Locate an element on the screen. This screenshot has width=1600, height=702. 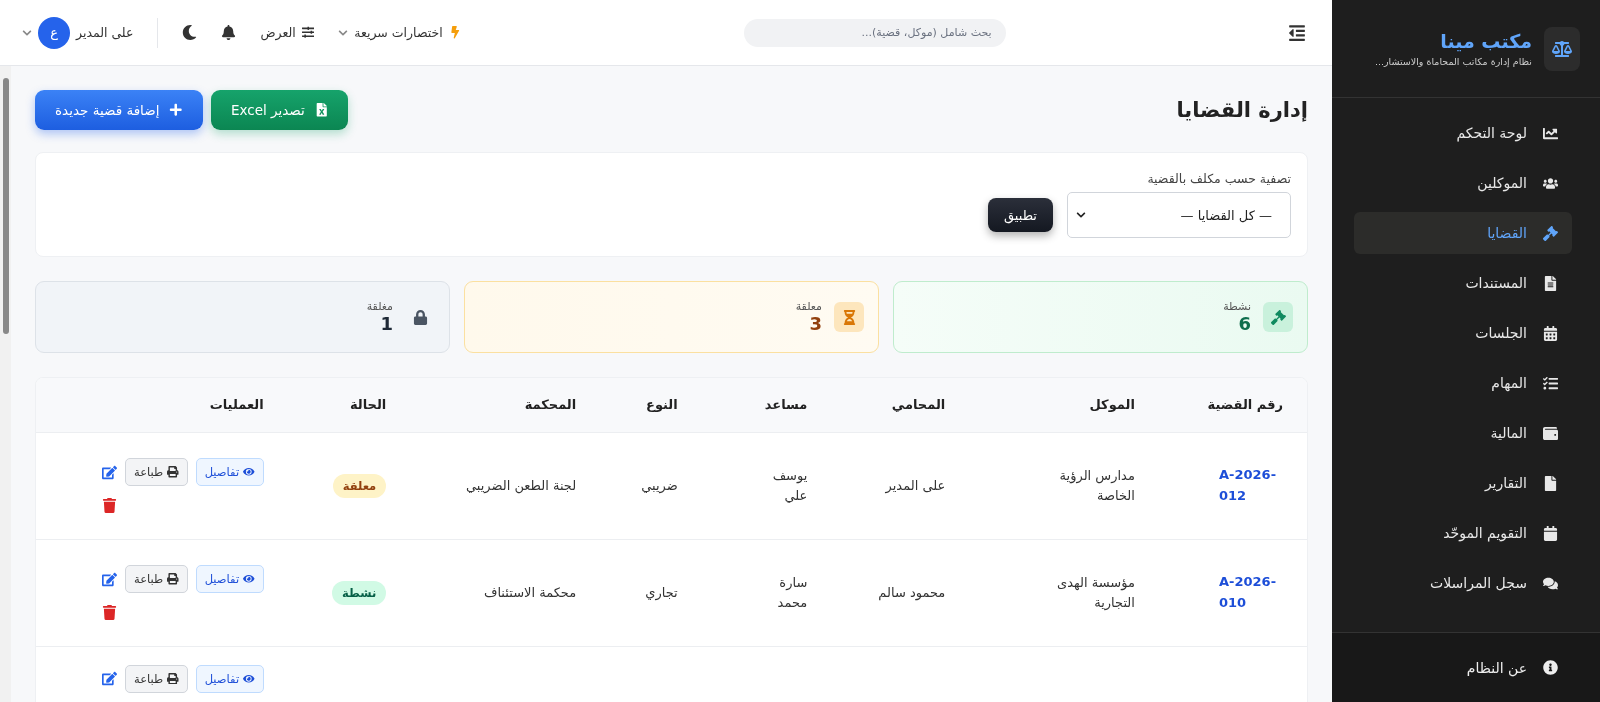
nav-label: التقارير is located at coordinates (1505, 483).